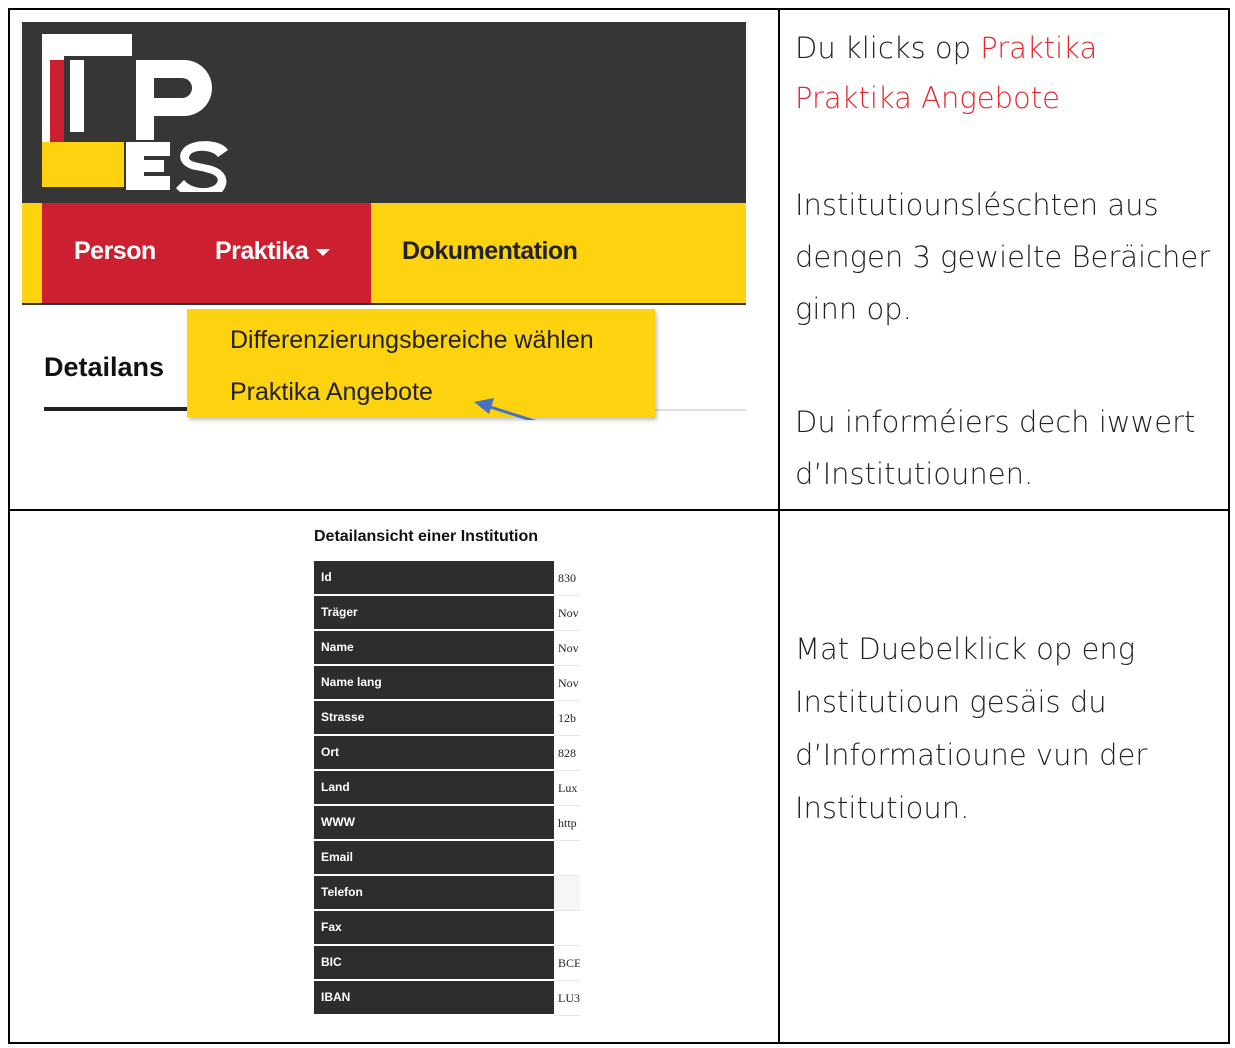  What do you see at coordinates (567, 718) in the screenshot?
I see `row-value: 12b` at bounding box center [567, 718].